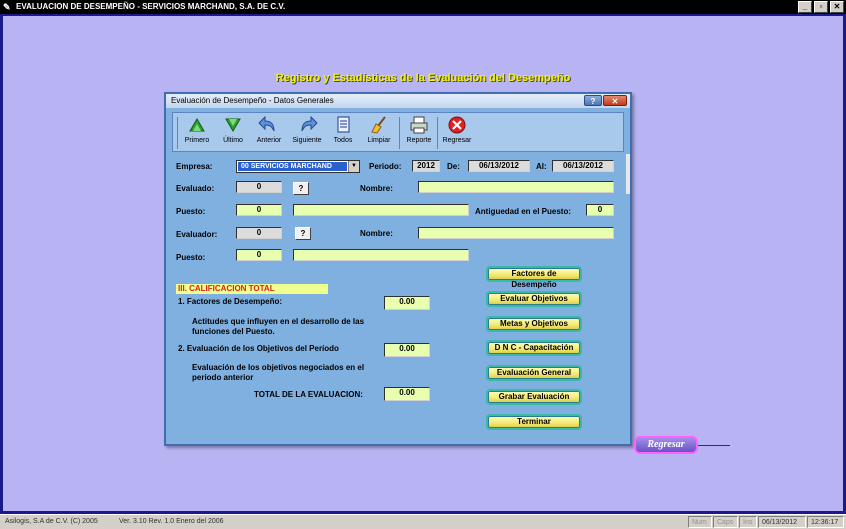 This screenshot has height=529, width=846. I want to click on factores-label: 1. Factores de Desempeño:, so click(230, 301).